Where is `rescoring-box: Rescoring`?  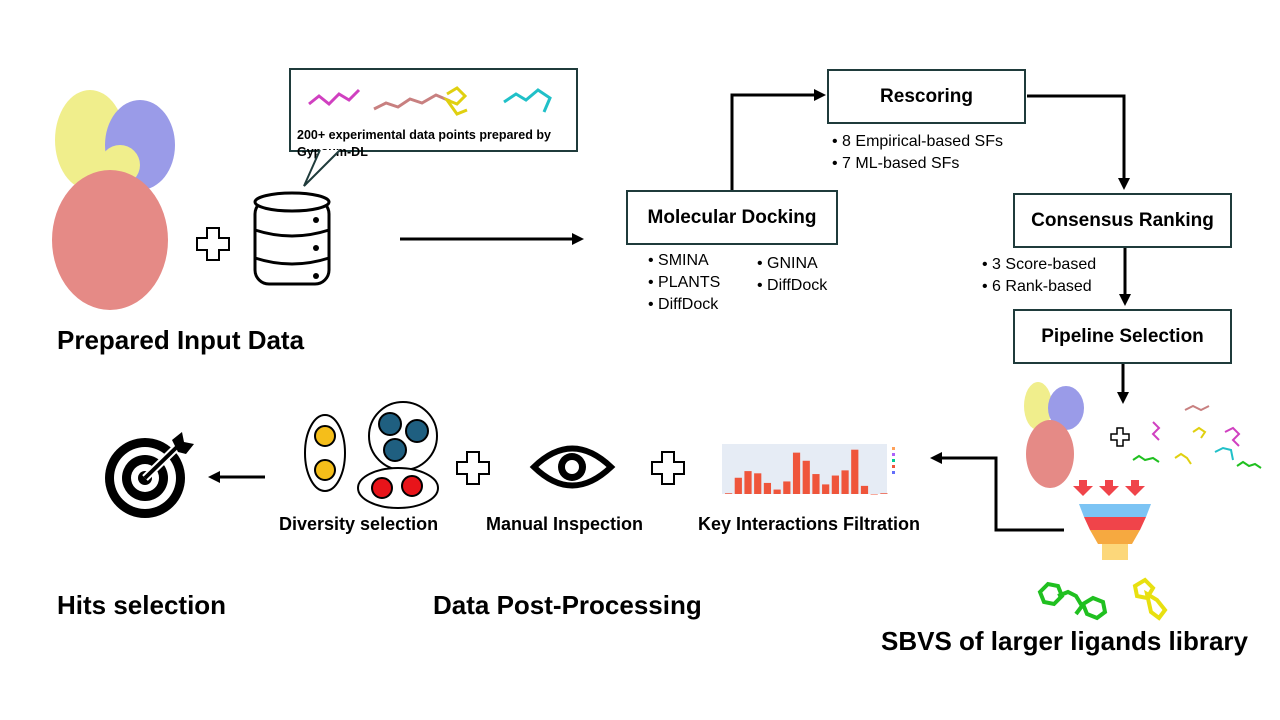
rescoring-box: Rescoring is located at coordinates (926, 96).